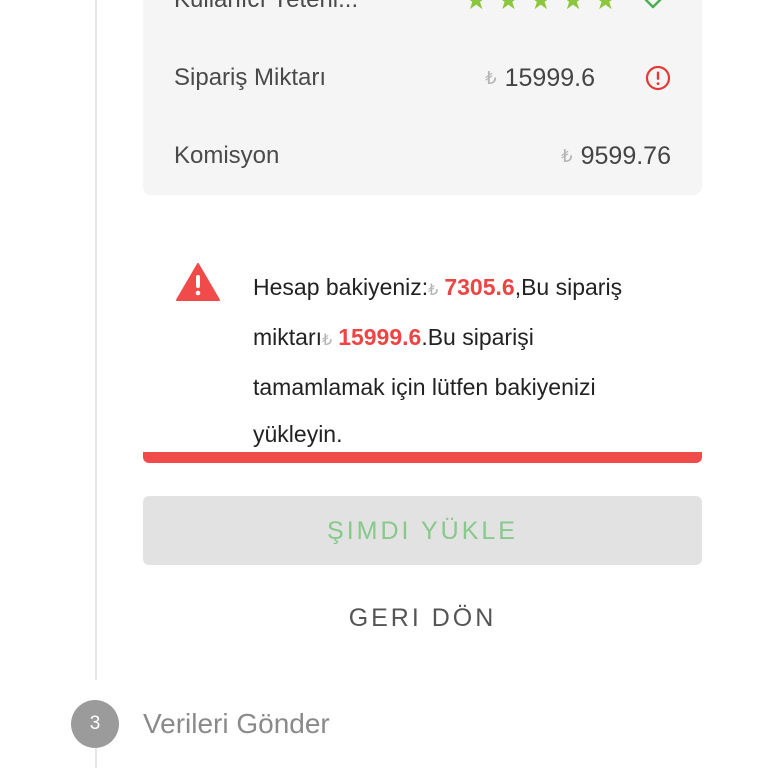 This screenshot has width=768, height=768. What do you see at coordinates (625, 155) in the screenshot?
I see `commission-value: 9599.76` at bounding box center [625, 155].